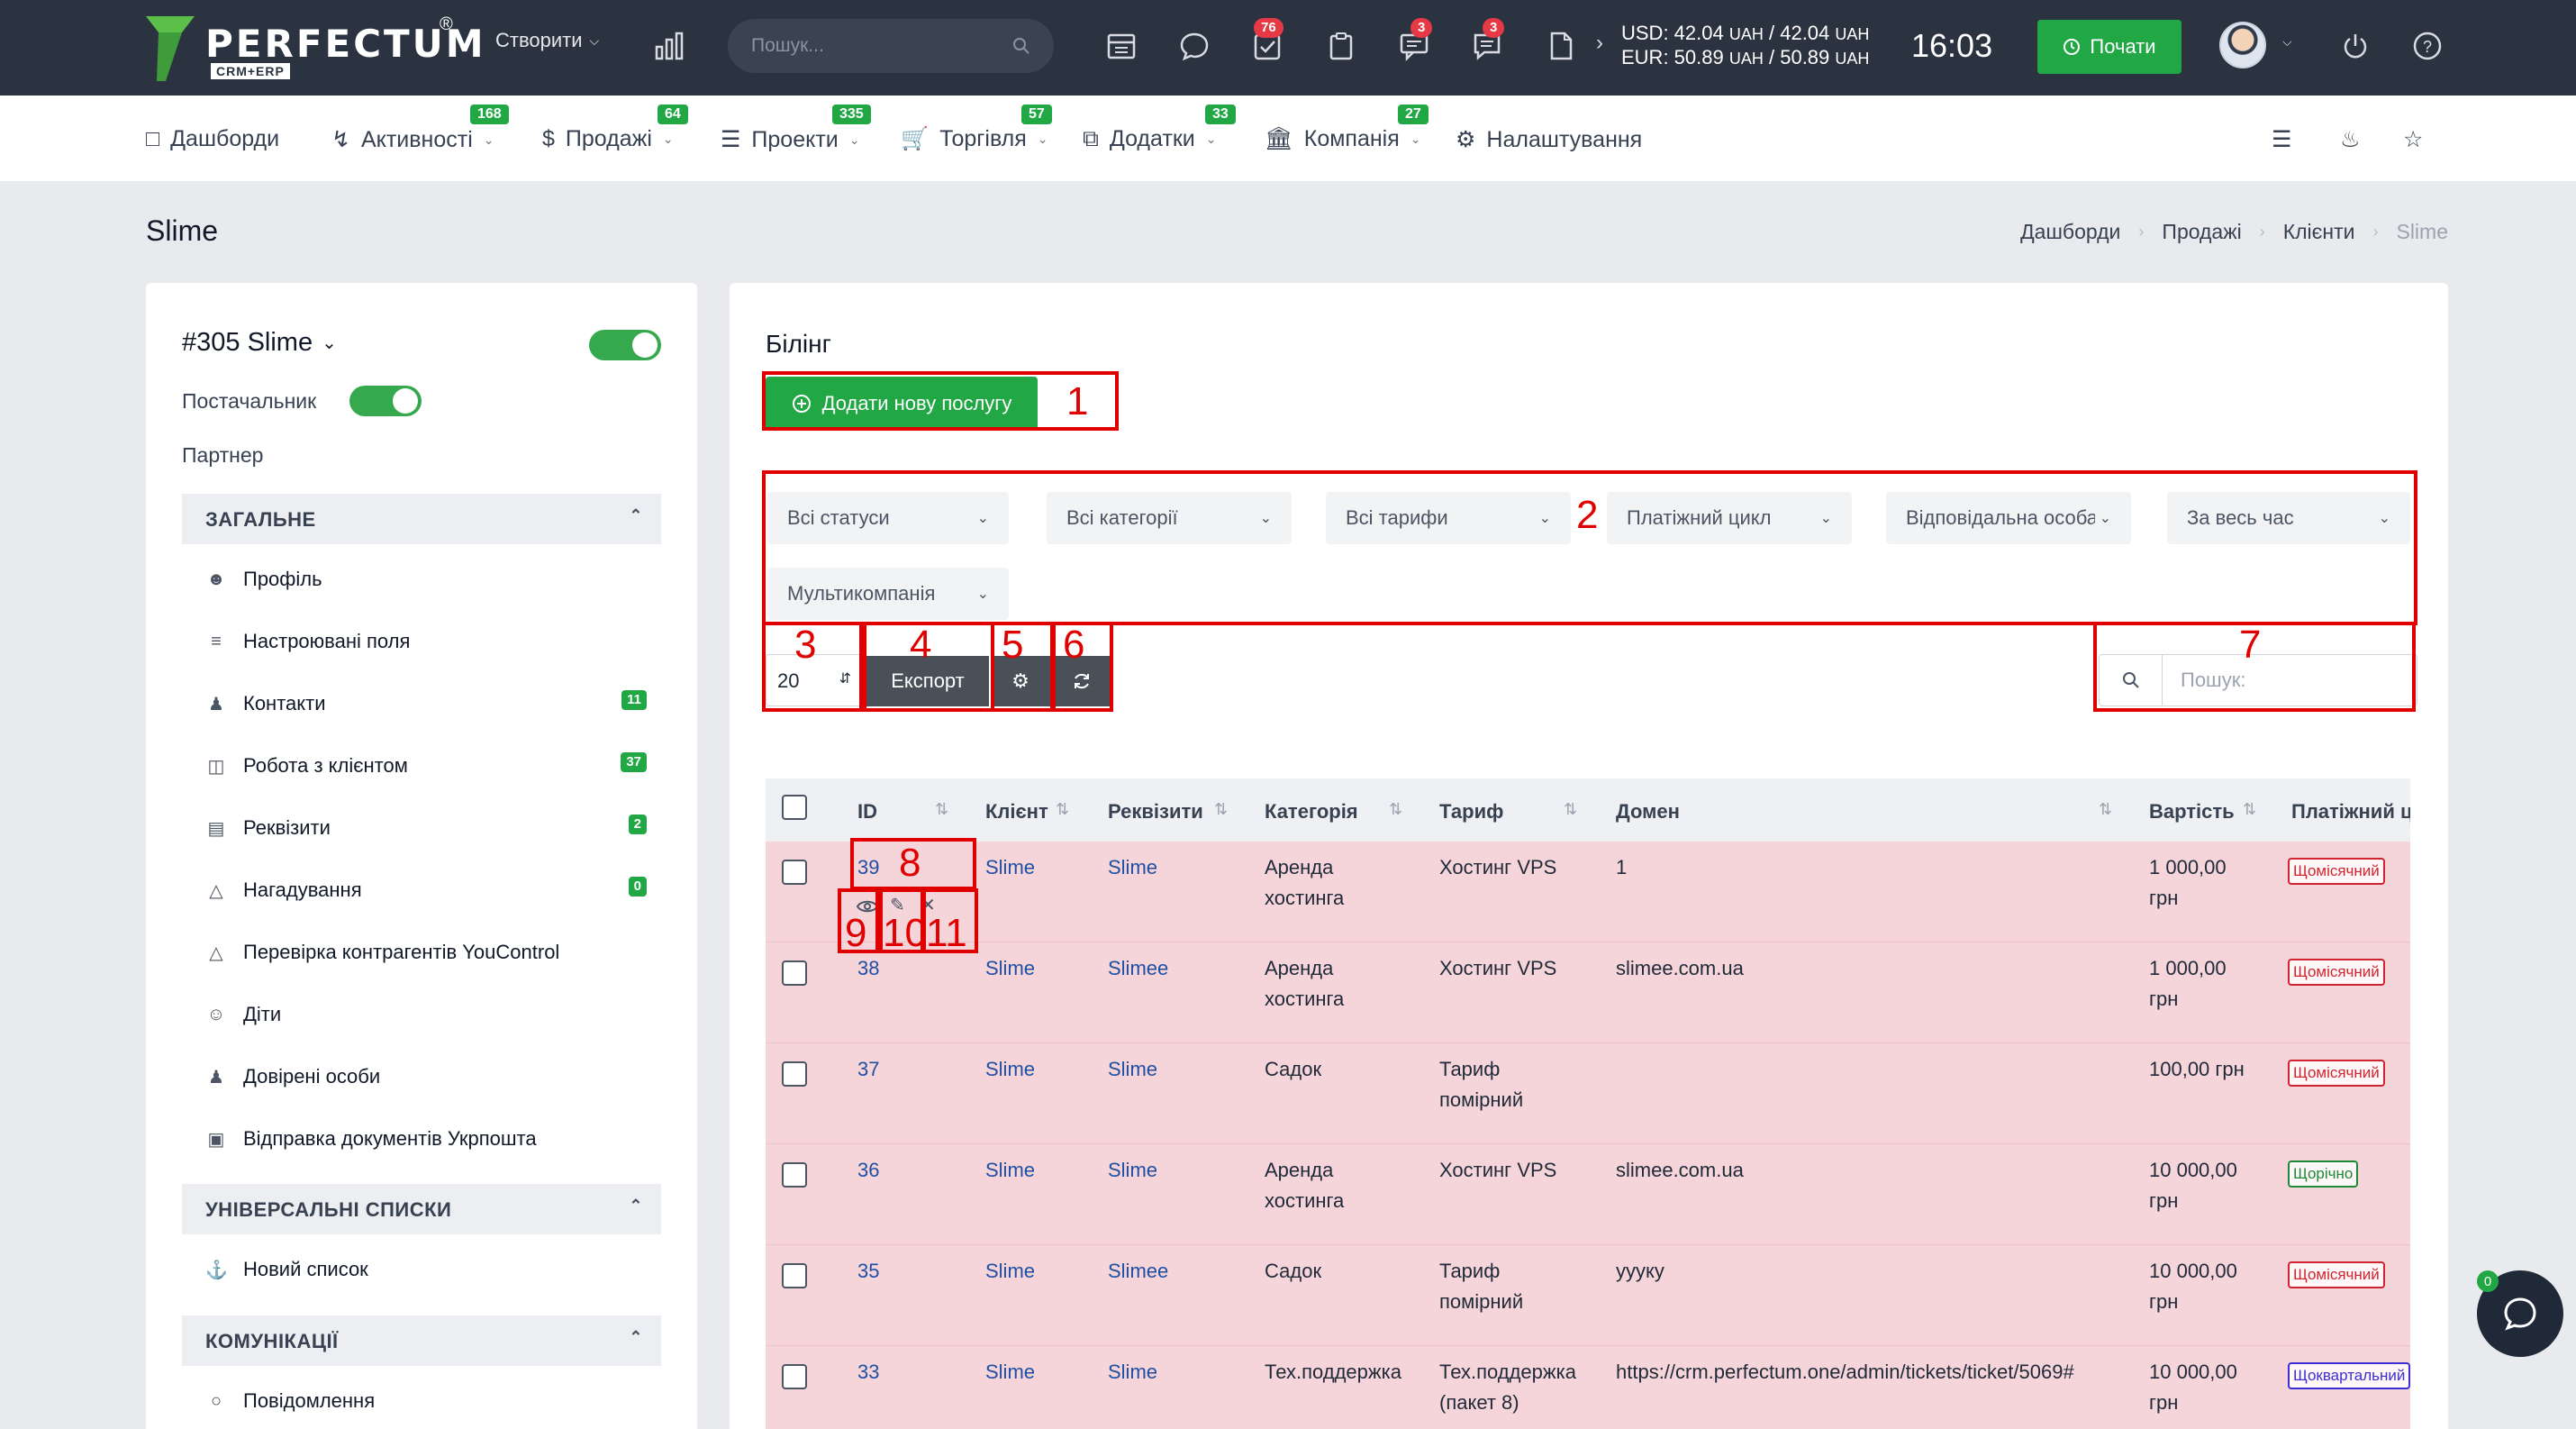 This screenshot has width=2576, height=1429. I want to click on sidebar-item-children: ☺ Діти, so click(430, 1014).